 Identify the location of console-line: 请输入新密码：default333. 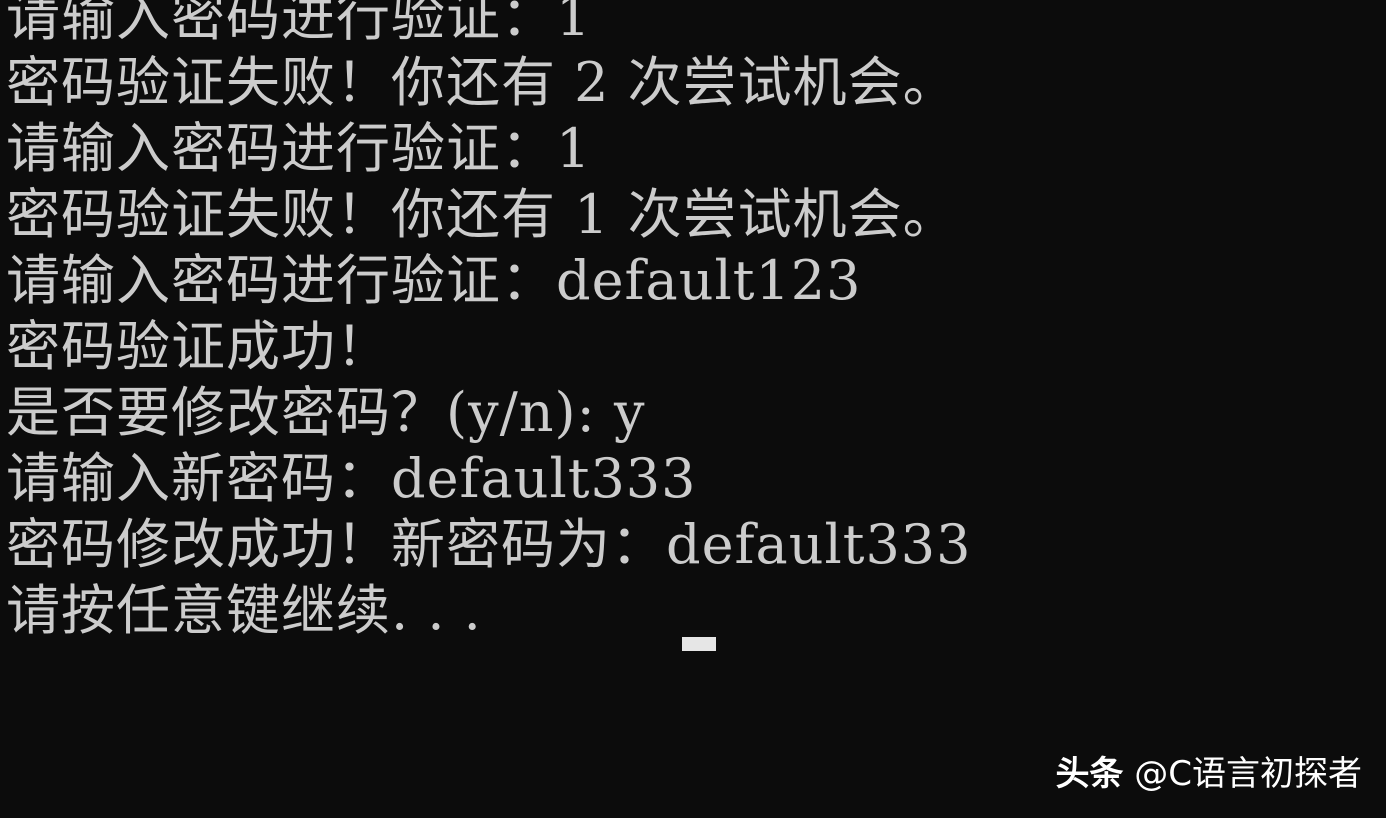
(351, 478).